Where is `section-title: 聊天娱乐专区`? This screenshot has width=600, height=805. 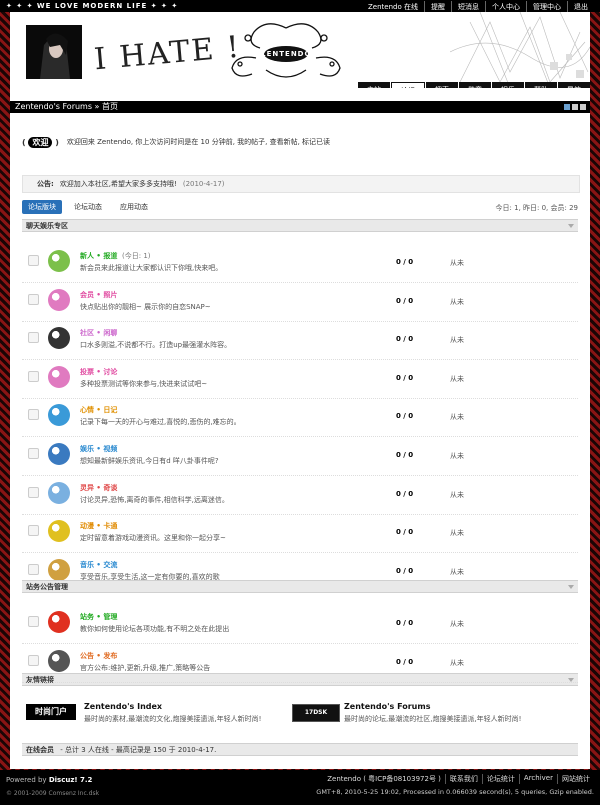
section-title: 聊天娱乐专区 is located at coordinates (47, 226).